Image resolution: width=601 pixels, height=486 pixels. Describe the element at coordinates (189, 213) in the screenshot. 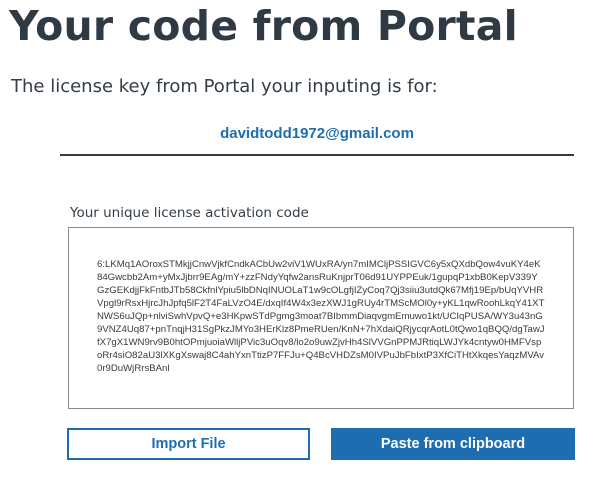

I see `license-code-label: Your unique license activation code` at that location.